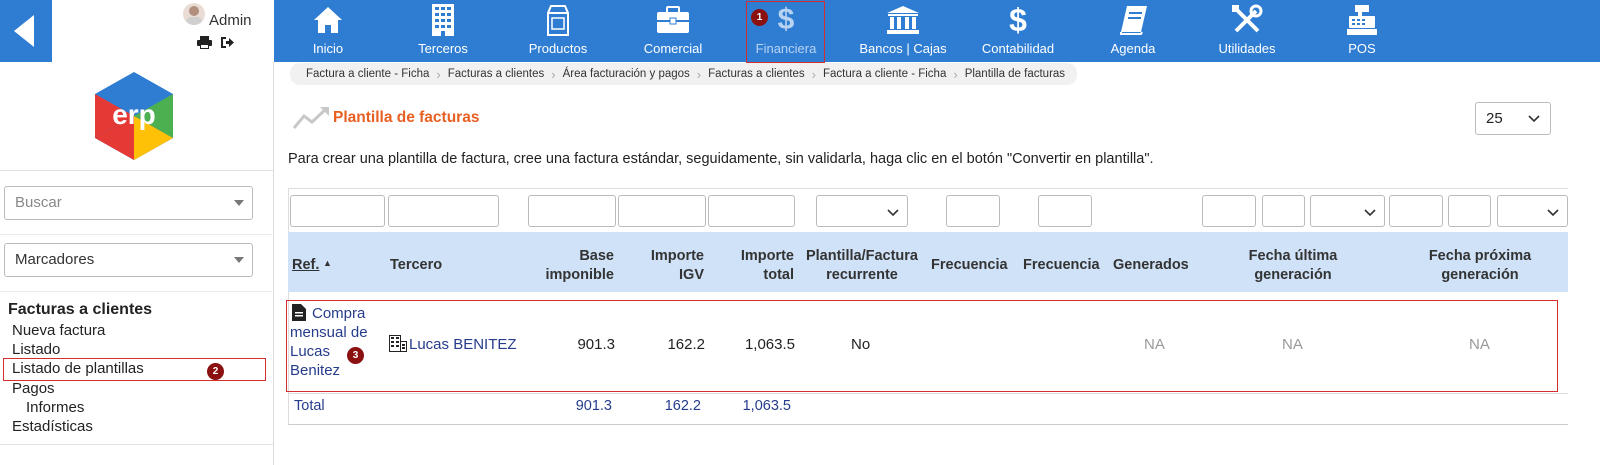 The image size is (1600, 465). I want to click on menu-informes: Informes, so click(55, 407).